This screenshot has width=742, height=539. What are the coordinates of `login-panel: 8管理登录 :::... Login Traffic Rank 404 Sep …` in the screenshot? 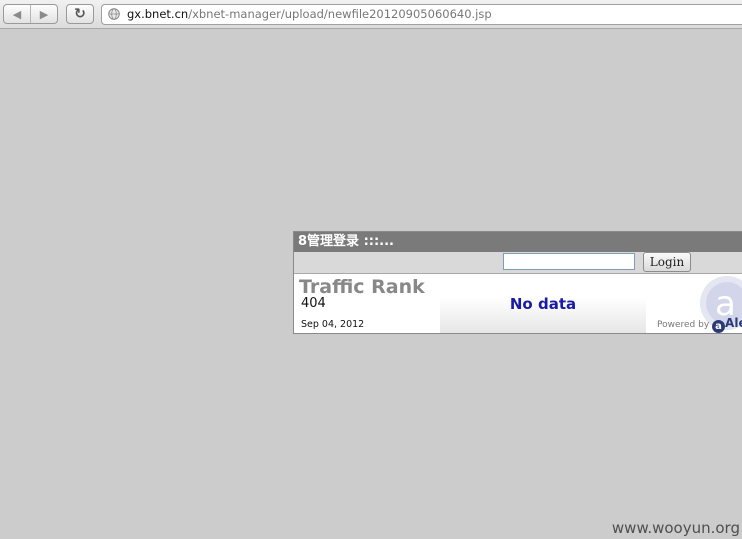 It's located at (517, 282).